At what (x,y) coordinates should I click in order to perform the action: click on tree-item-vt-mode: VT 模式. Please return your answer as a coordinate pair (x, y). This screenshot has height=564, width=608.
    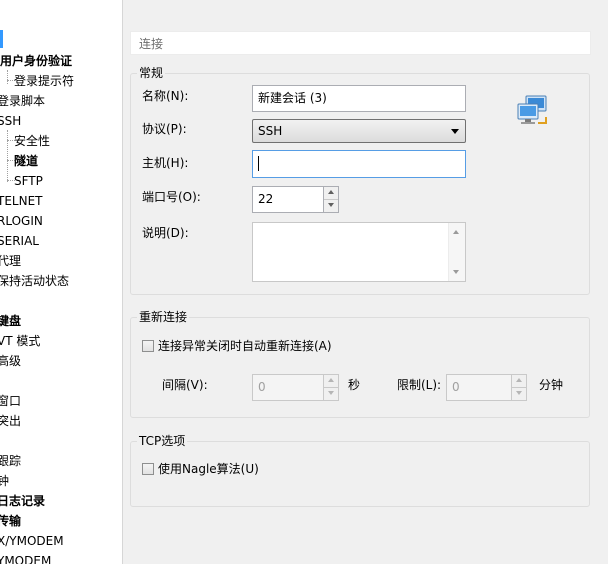
    Looking at the image, I should click on (20, 341).